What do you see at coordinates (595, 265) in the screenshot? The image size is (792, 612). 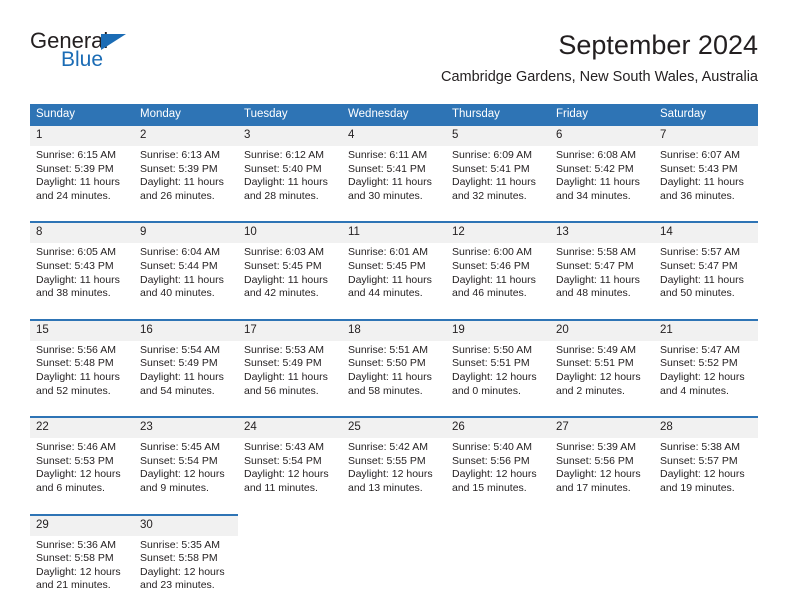 I see `sunset-text: Sunset: 5:47 PM` at bounding box center [595, 265].